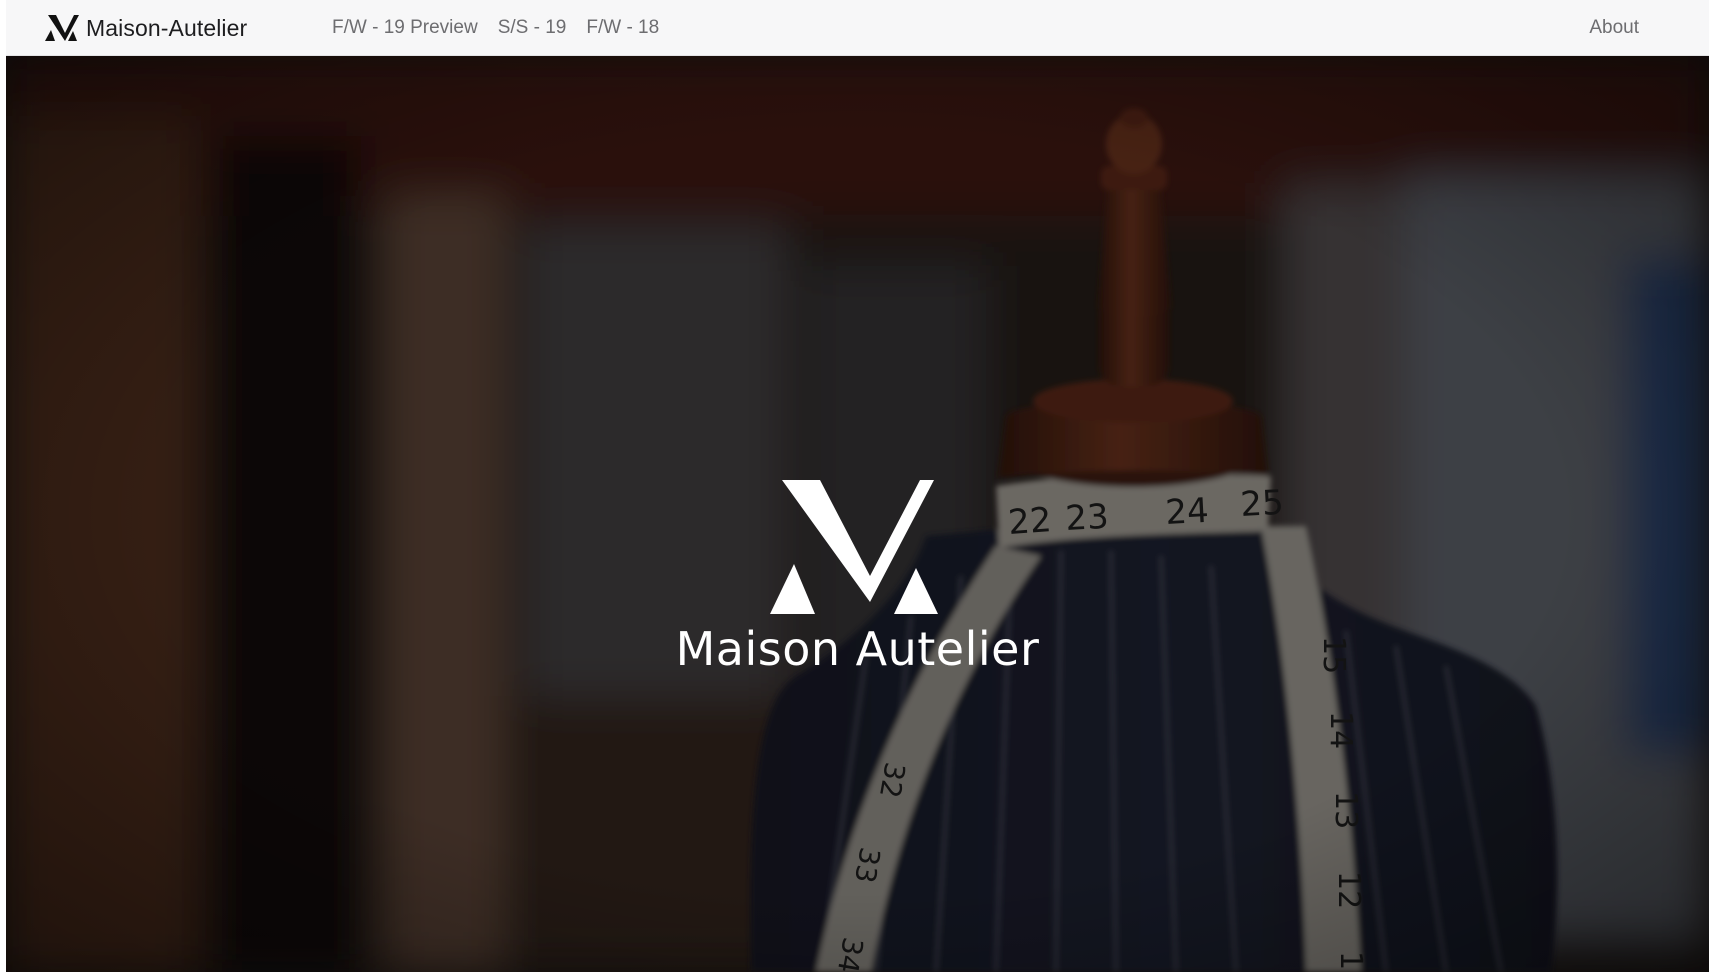  What do you see at coordinates (405, 28) in the screenshot?
I see `nav-link-fw19-preview: F/W - 19 Preview` at bounding box center [405, 28].